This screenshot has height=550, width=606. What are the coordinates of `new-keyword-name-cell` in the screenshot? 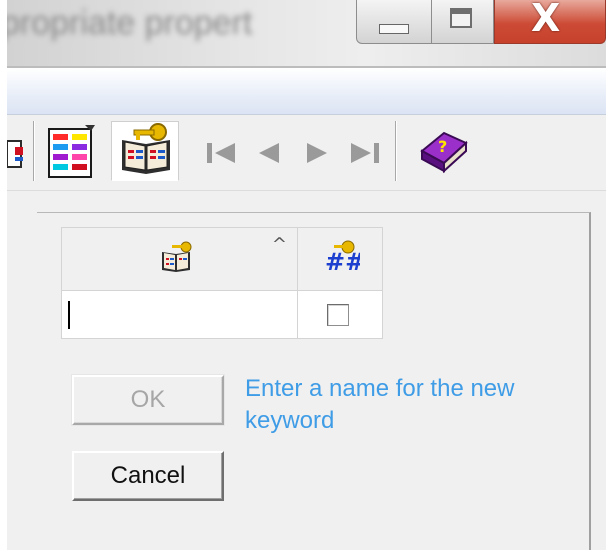 It's located at (179, 315).